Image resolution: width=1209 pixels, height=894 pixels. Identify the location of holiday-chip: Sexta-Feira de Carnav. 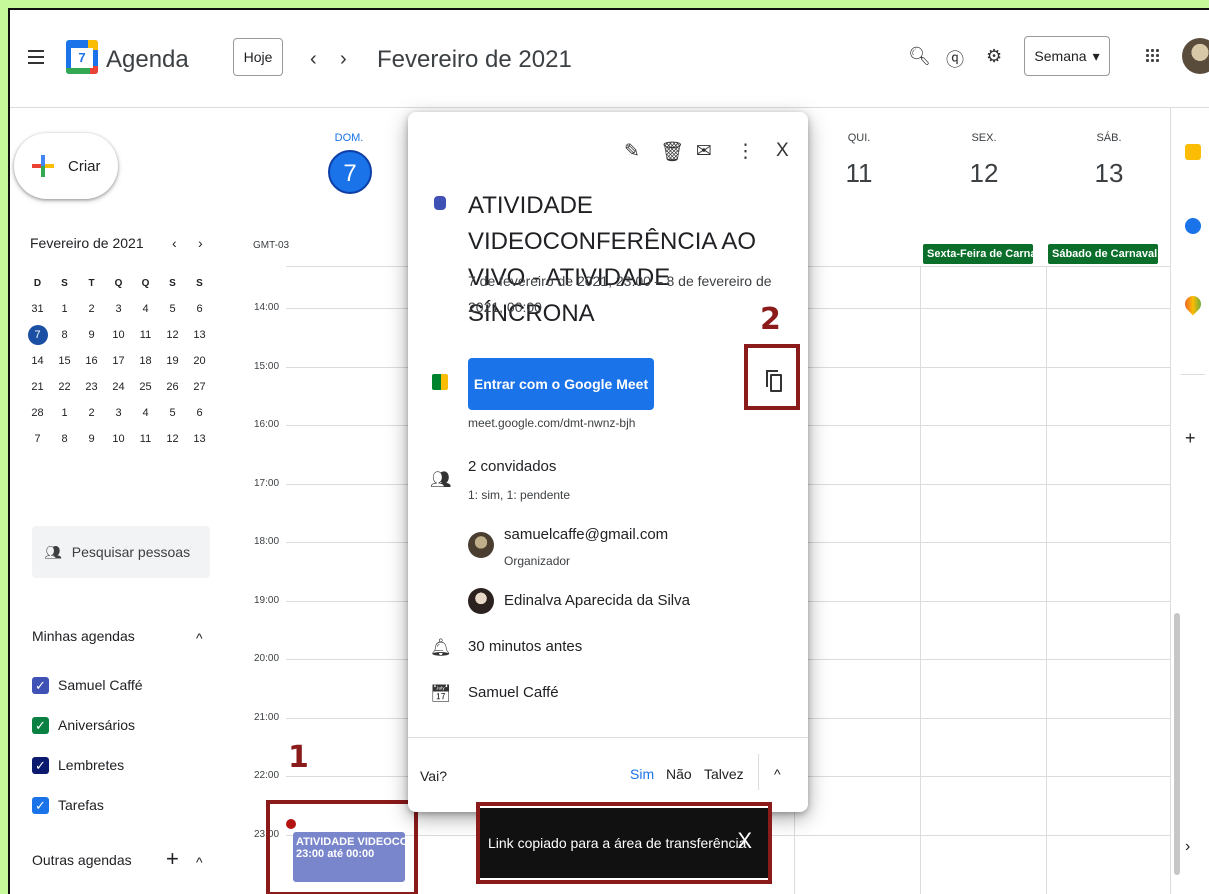
(978, 254).